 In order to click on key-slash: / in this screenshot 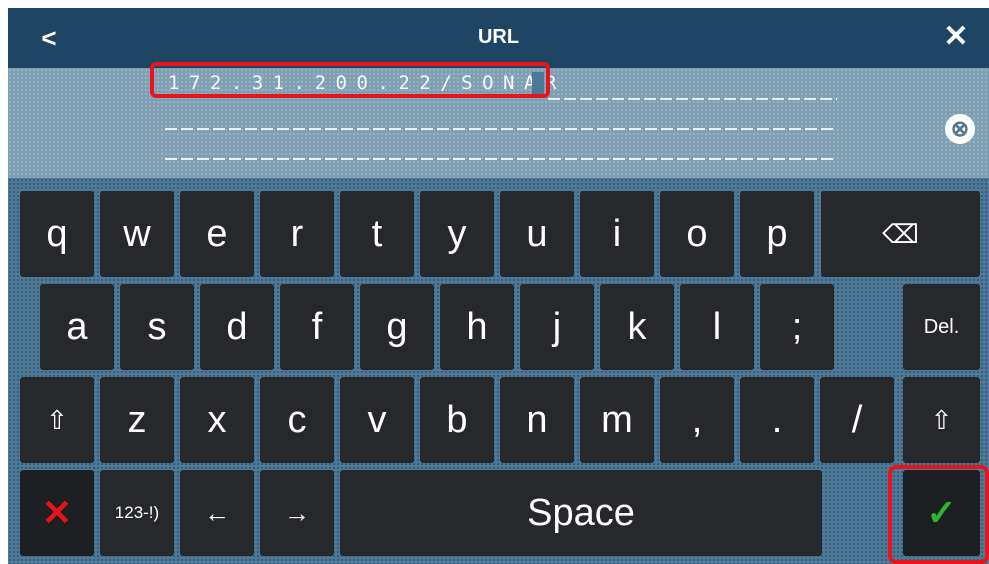, I will do `click(857, 420)`.